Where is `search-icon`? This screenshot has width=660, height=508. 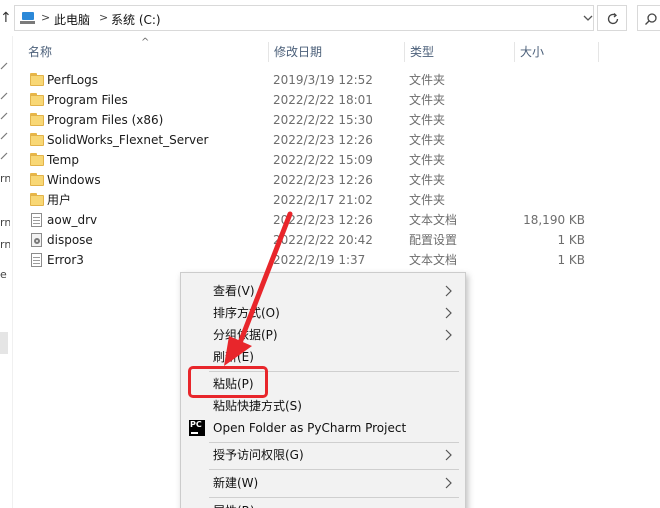
search-icon is located at coordinates (651, 19).